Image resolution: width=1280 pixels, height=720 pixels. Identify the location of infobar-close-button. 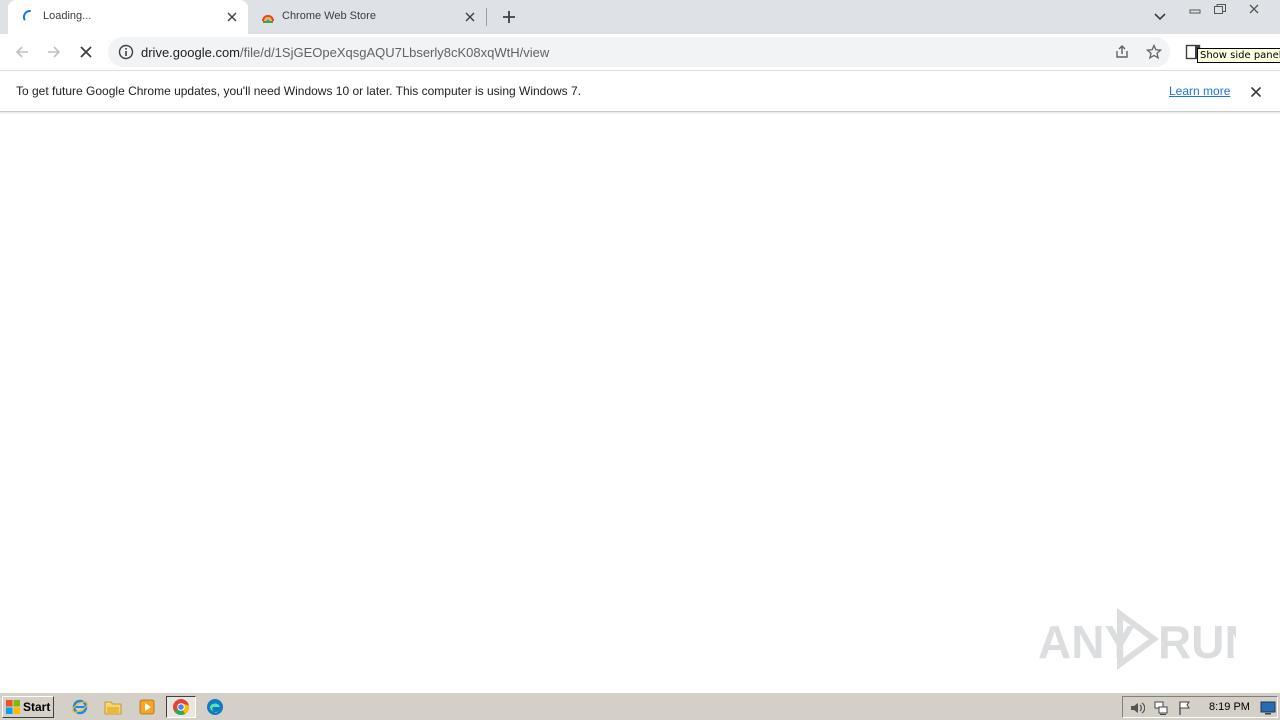
(1256, 92).